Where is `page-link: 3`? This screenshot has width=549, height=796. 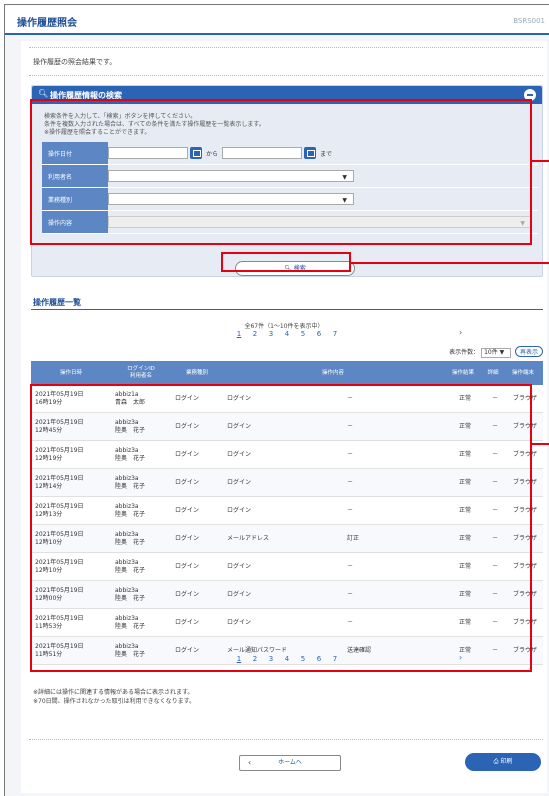
page-link: 3 is located at coordinates (271, 334).